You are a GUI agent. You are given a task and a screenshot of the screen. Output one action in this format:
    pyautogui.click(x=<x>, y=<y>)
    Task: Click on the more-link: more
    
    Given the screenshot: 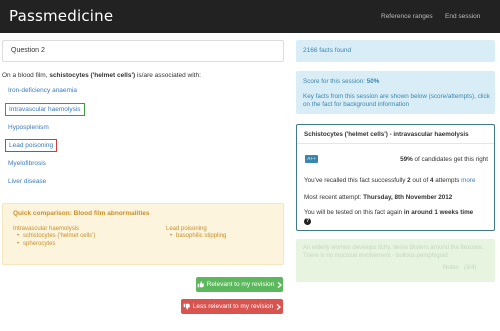 What is the action you would take?
    pyautogui.click(x=468, y=180)
    